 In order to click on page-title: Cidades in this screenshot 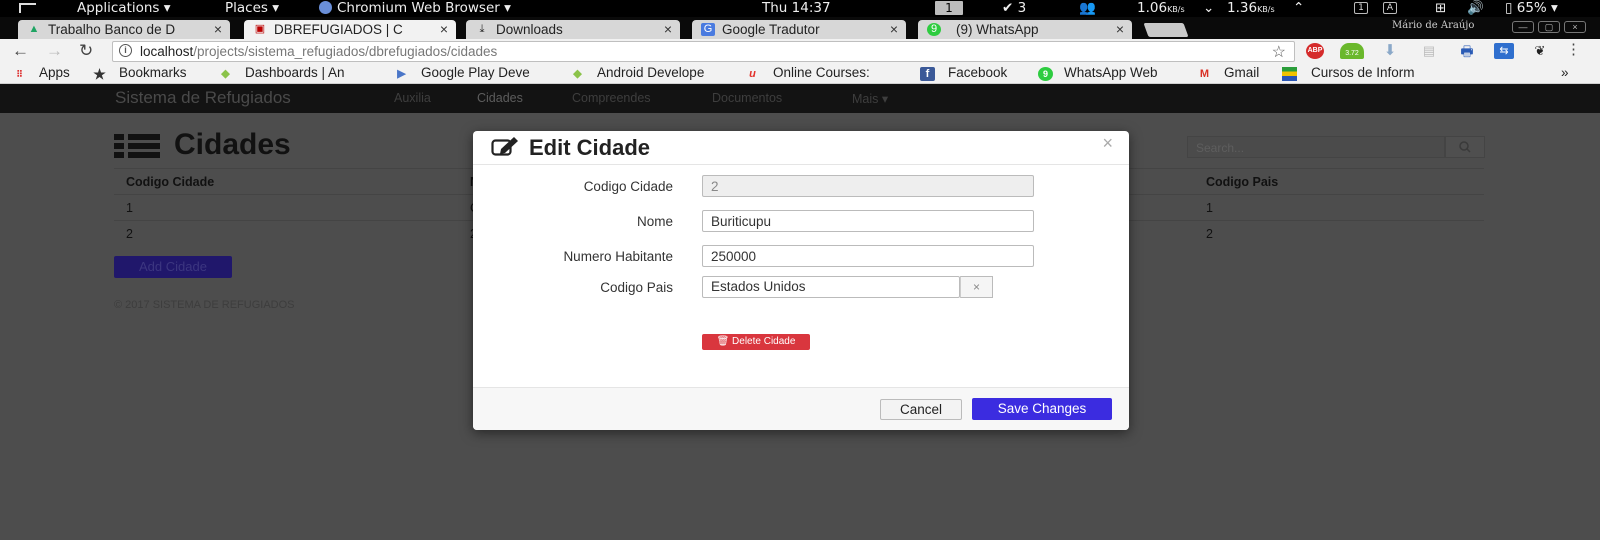, I will do `click(232, 144)`.